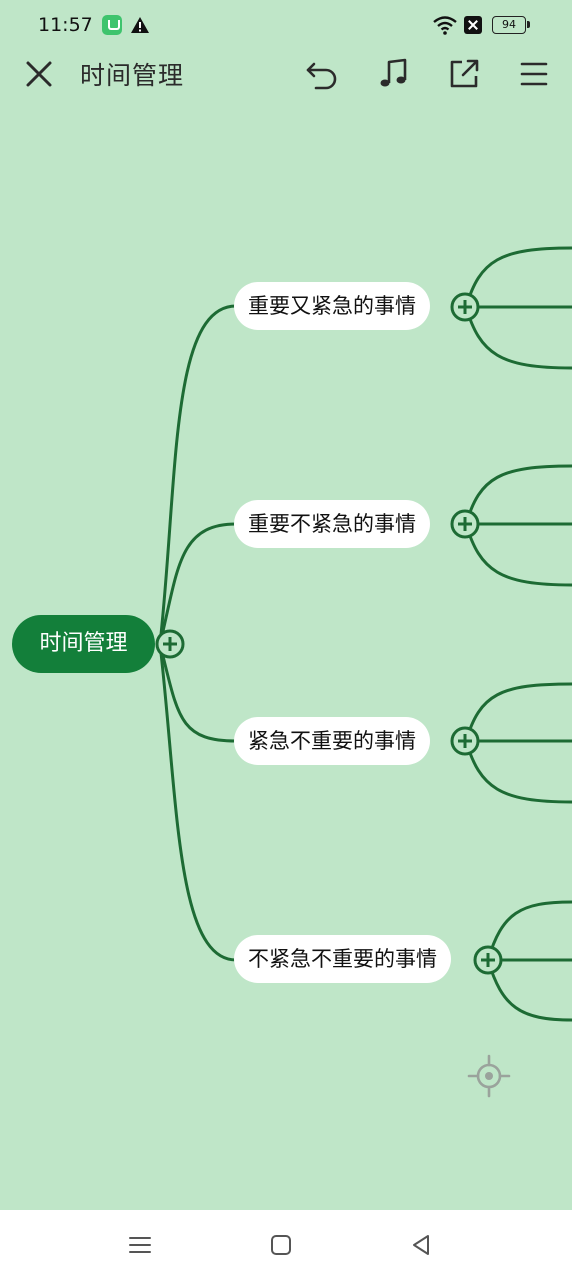 The image size is (572, 1280). I want to click on music-note-icon, so click(394, 74).